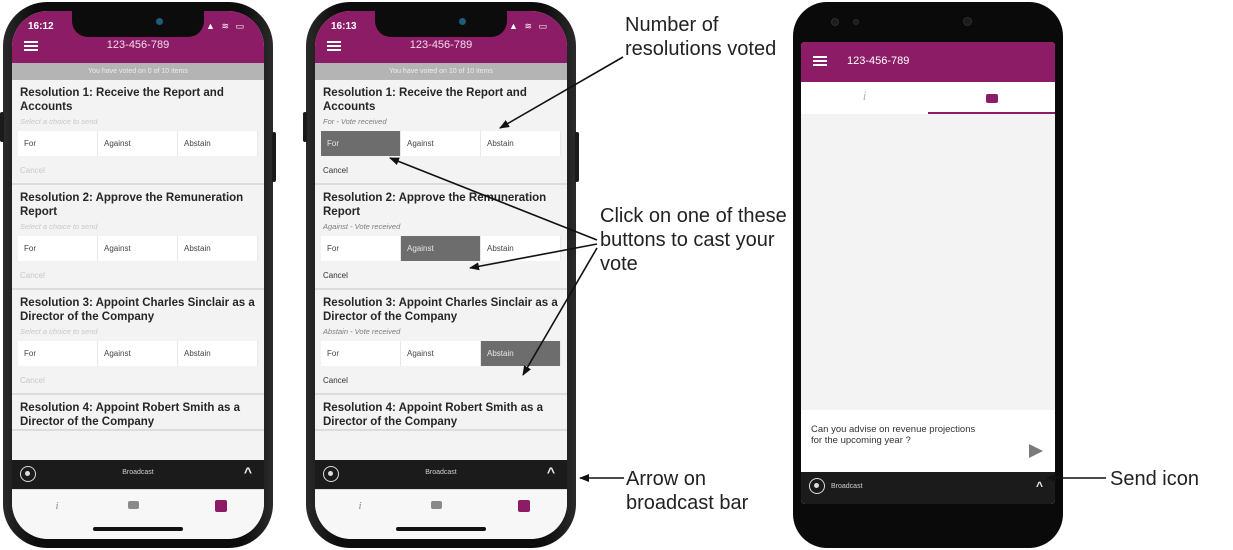 This screenshot has height=550, width=1233. I want to click on annotation-broadcast-arrow: Arrow on broadcast bar, so click(687, 491).